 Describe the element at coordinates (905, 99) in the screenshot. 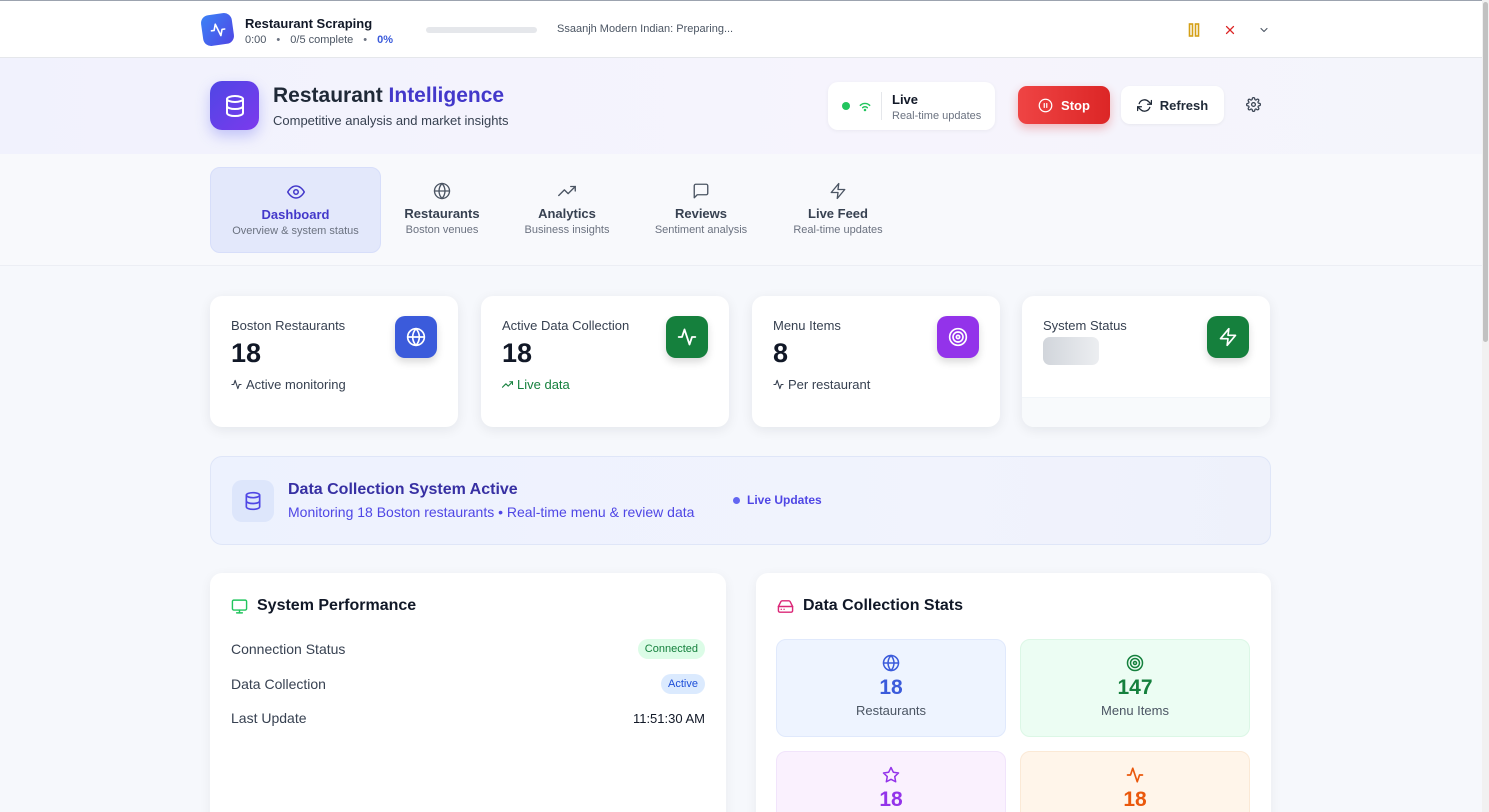

I see `live-label: Live` at that location.